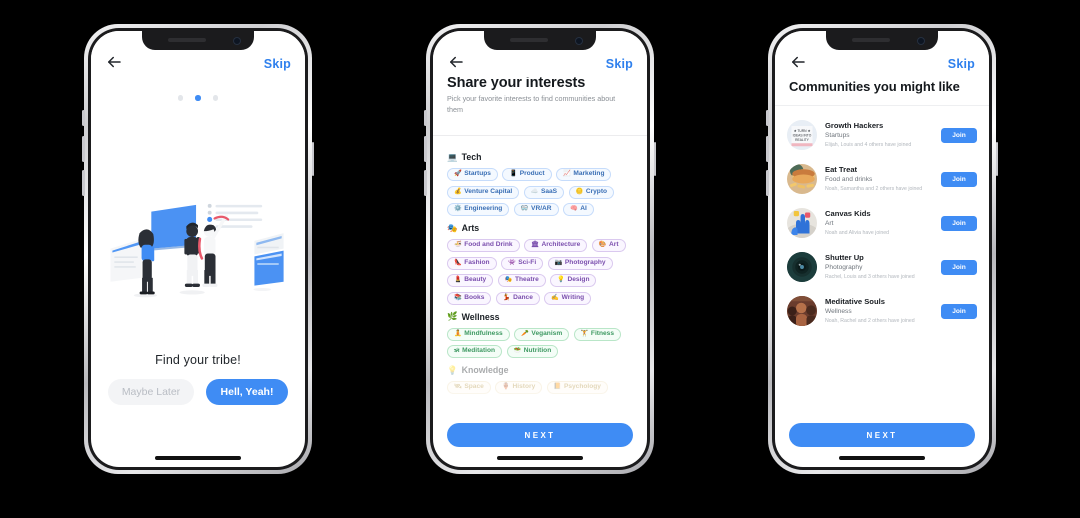 This screenshot has width=1080, height=518. What do you see at coordinates (597, 334) in the screenshot?
I see `interest-chip: 🏋 Fitness` at bounding box center [597, 334].